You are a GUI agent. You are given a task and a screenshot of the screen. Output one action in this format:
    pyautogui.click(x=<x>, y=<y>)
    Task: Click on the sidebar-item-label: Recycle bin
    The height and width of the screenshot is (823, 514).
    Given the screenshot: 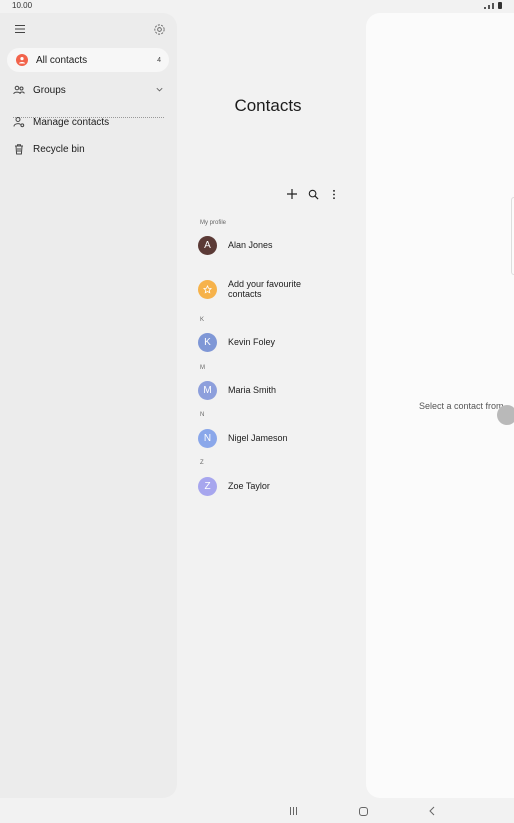 What is the action you would take?
    pyautogui.click(x=59, y=149)
    